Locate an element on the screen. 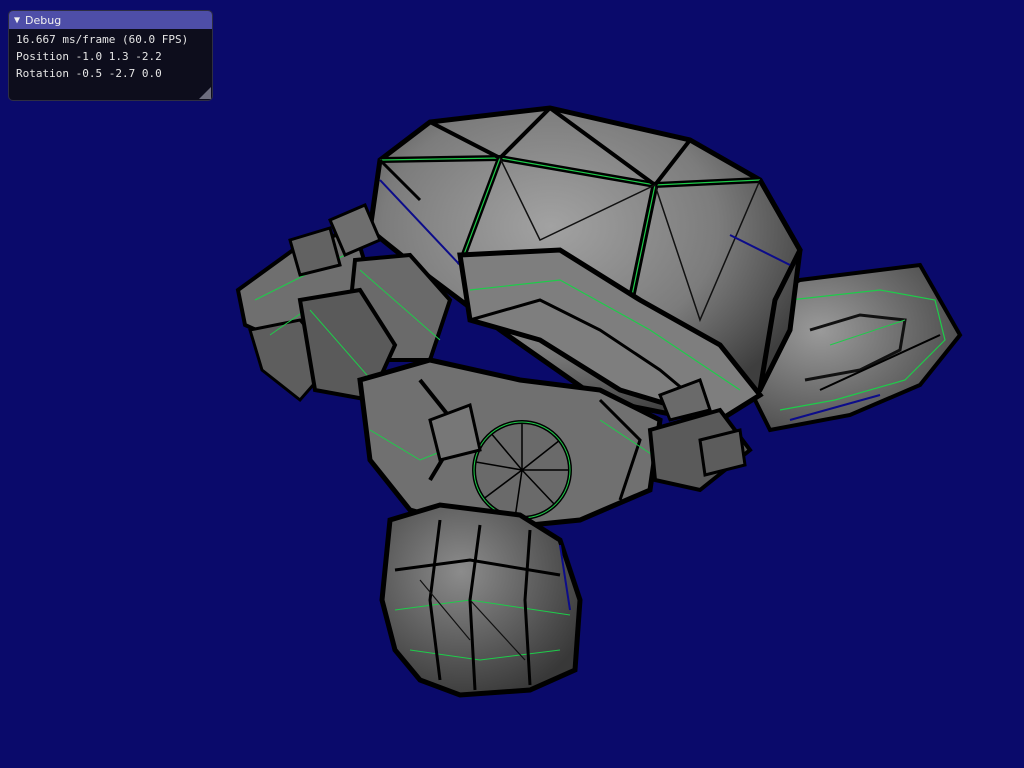  frame-time-text: 16.667 ms/frame (60.0 FPS) is located at coordinates (102, 39).